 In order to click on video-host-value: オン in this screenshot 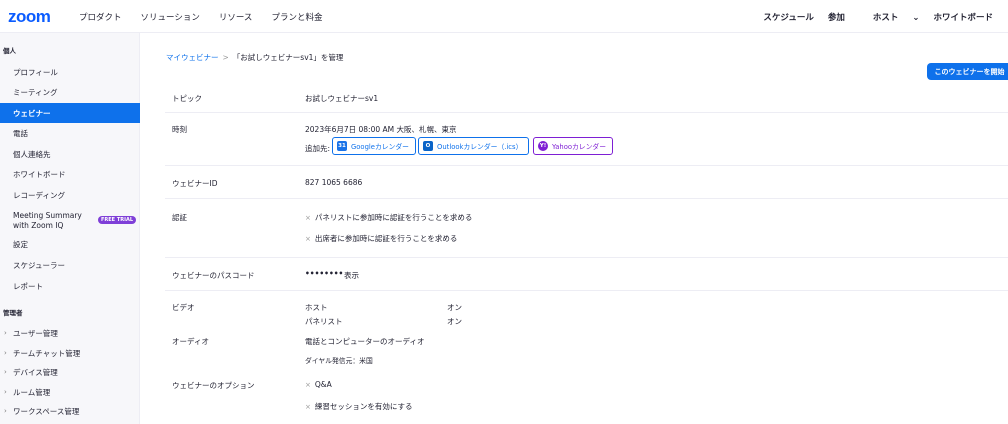, I will do `click(454, 307)`.